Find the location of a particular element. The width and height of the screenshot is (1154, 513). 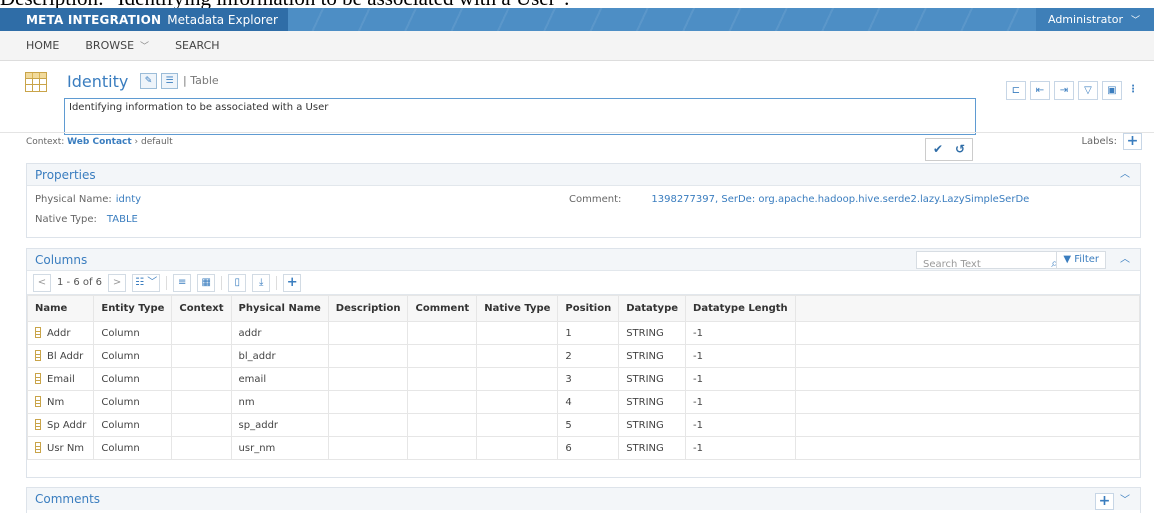

table-row: Bl Addr Column bl_addr 2 STRING -1 is located at coordinates (583, 356).